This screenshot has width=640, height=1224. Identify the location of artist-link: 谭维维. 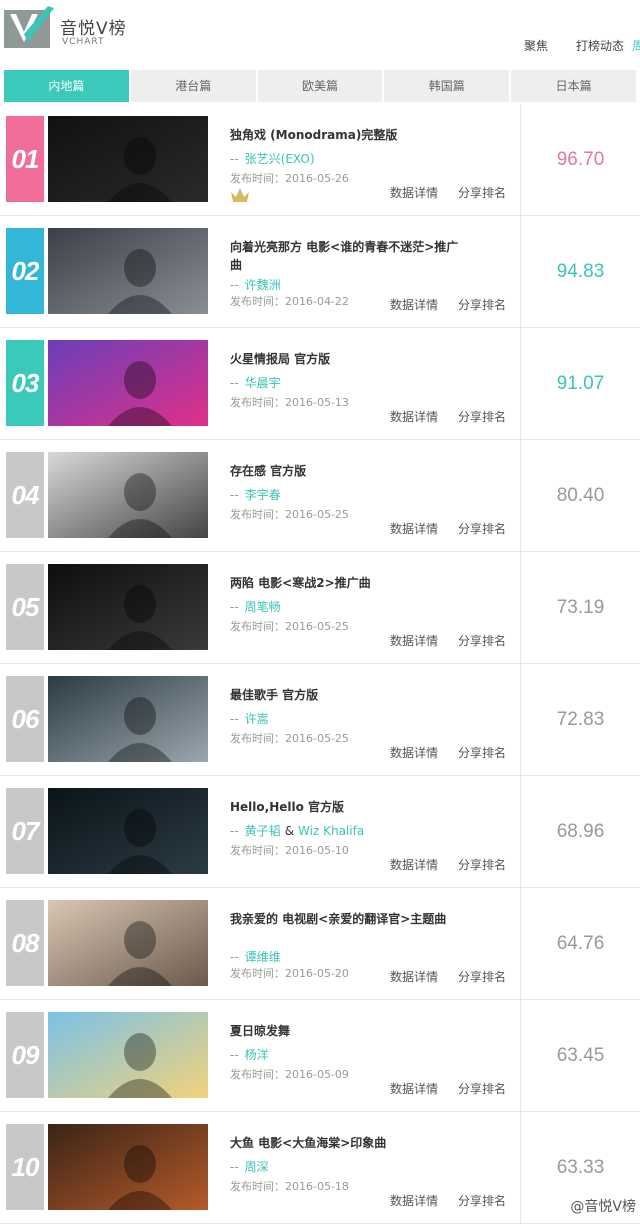
(263, 957).